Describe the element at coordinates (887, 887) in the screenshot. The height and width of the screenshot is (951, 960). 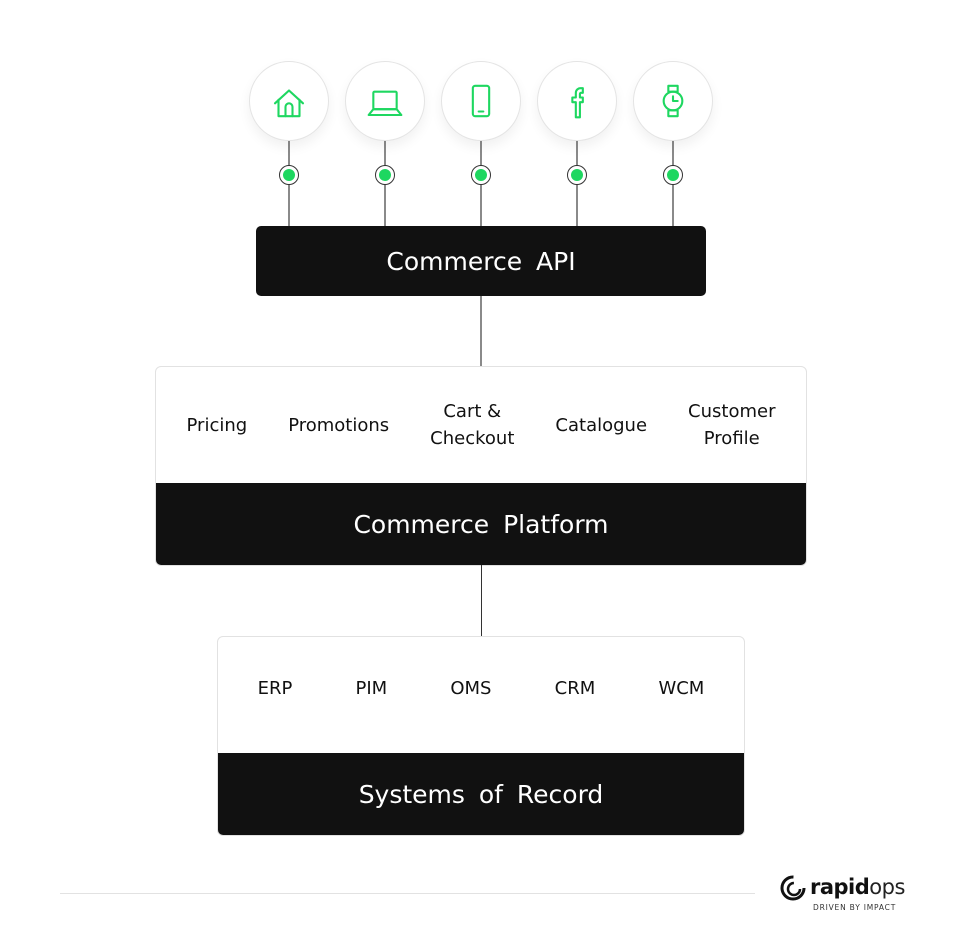
I see `logo-name-light: ops` at that location.